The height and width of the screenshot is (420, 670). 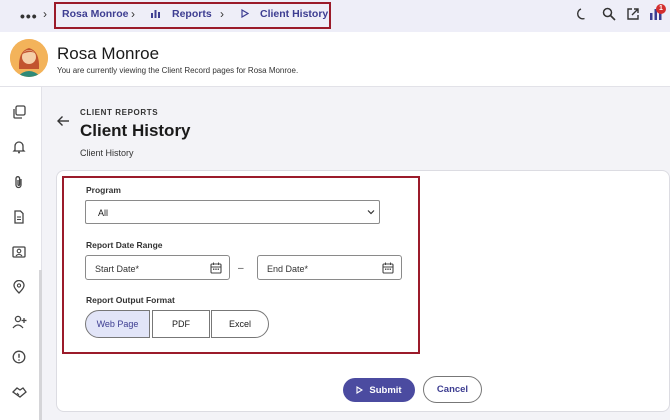 I want to click on page-title: Client History, so click(x=135, y=130).